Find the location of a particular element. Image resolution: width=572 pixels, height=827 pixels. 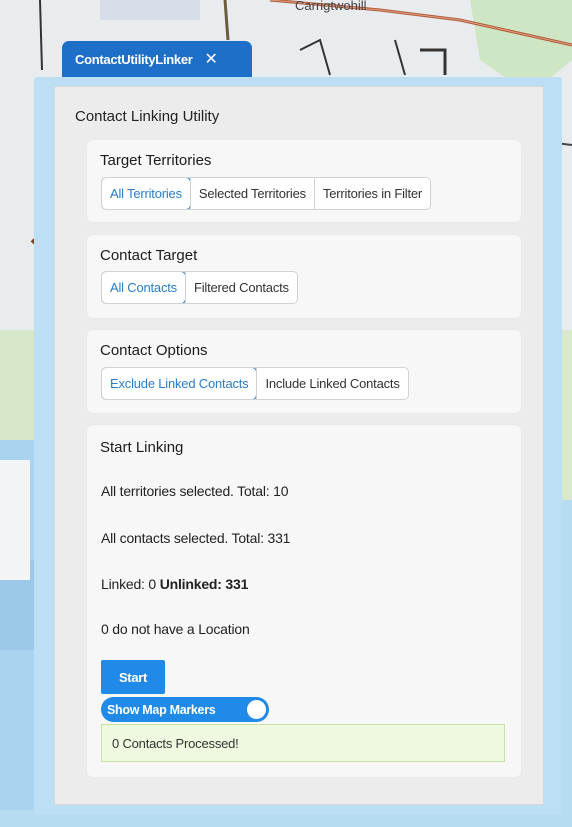

option-territories-in-filter: Territories in Filter is located at coordinates (371, 193).